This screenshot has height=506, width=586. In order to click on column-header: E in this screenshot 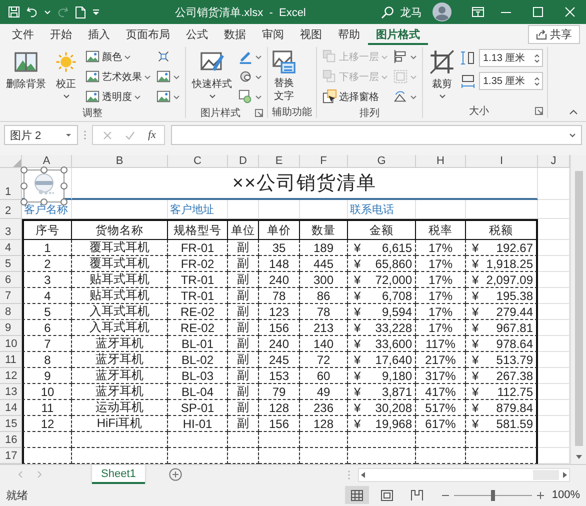, I will do `click(279, 161)`.